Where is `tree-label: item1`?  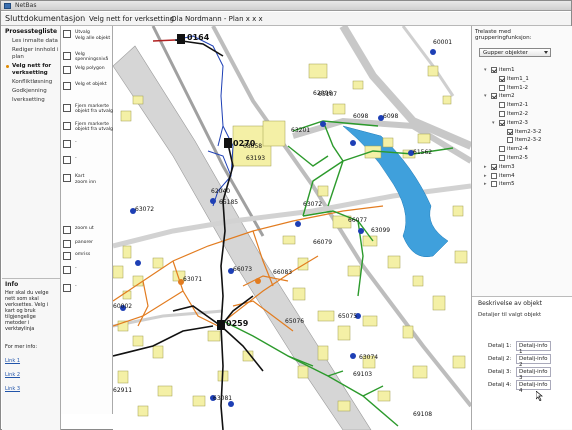 tree-label: item1 is located at coordinates (507, 70).